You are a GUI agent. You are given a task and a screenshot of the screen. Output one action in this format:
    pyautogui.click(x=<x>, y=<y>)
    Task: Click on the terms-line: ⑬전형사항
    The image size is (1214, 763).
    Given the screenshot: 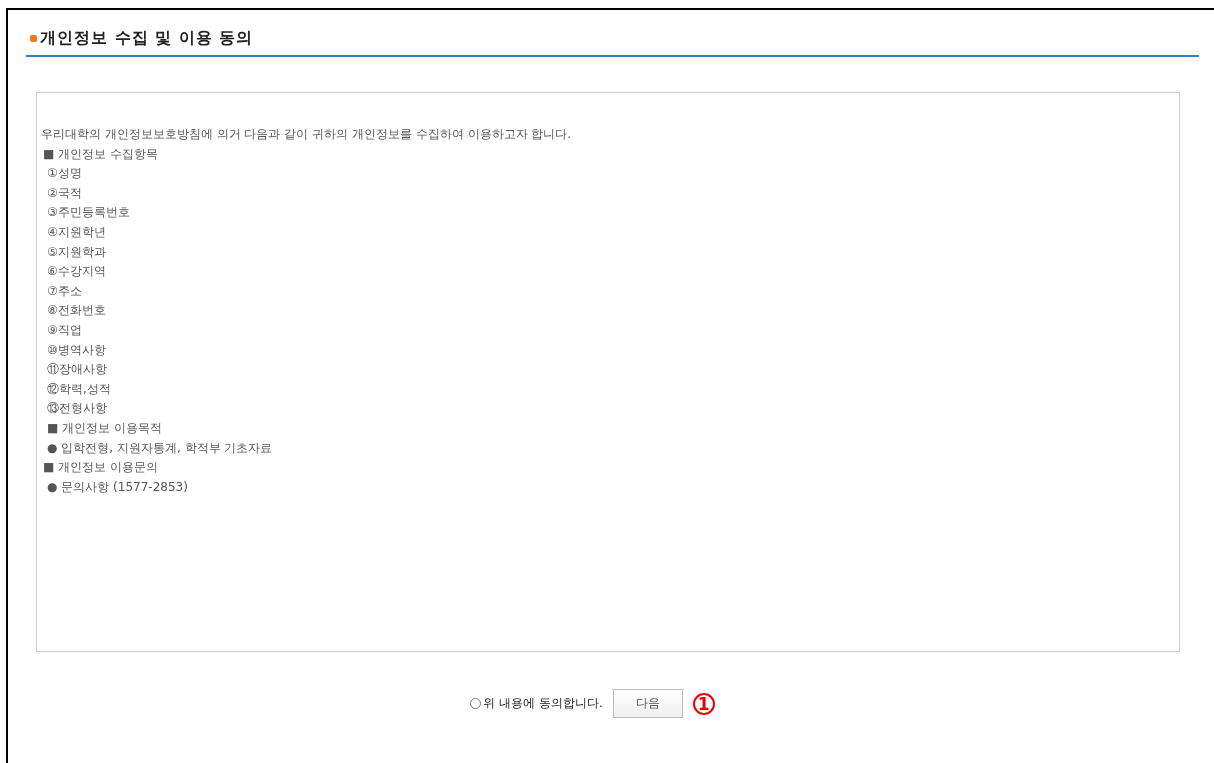 What is the action you would take?
    pyautogui.click(x=77, y=409)
    